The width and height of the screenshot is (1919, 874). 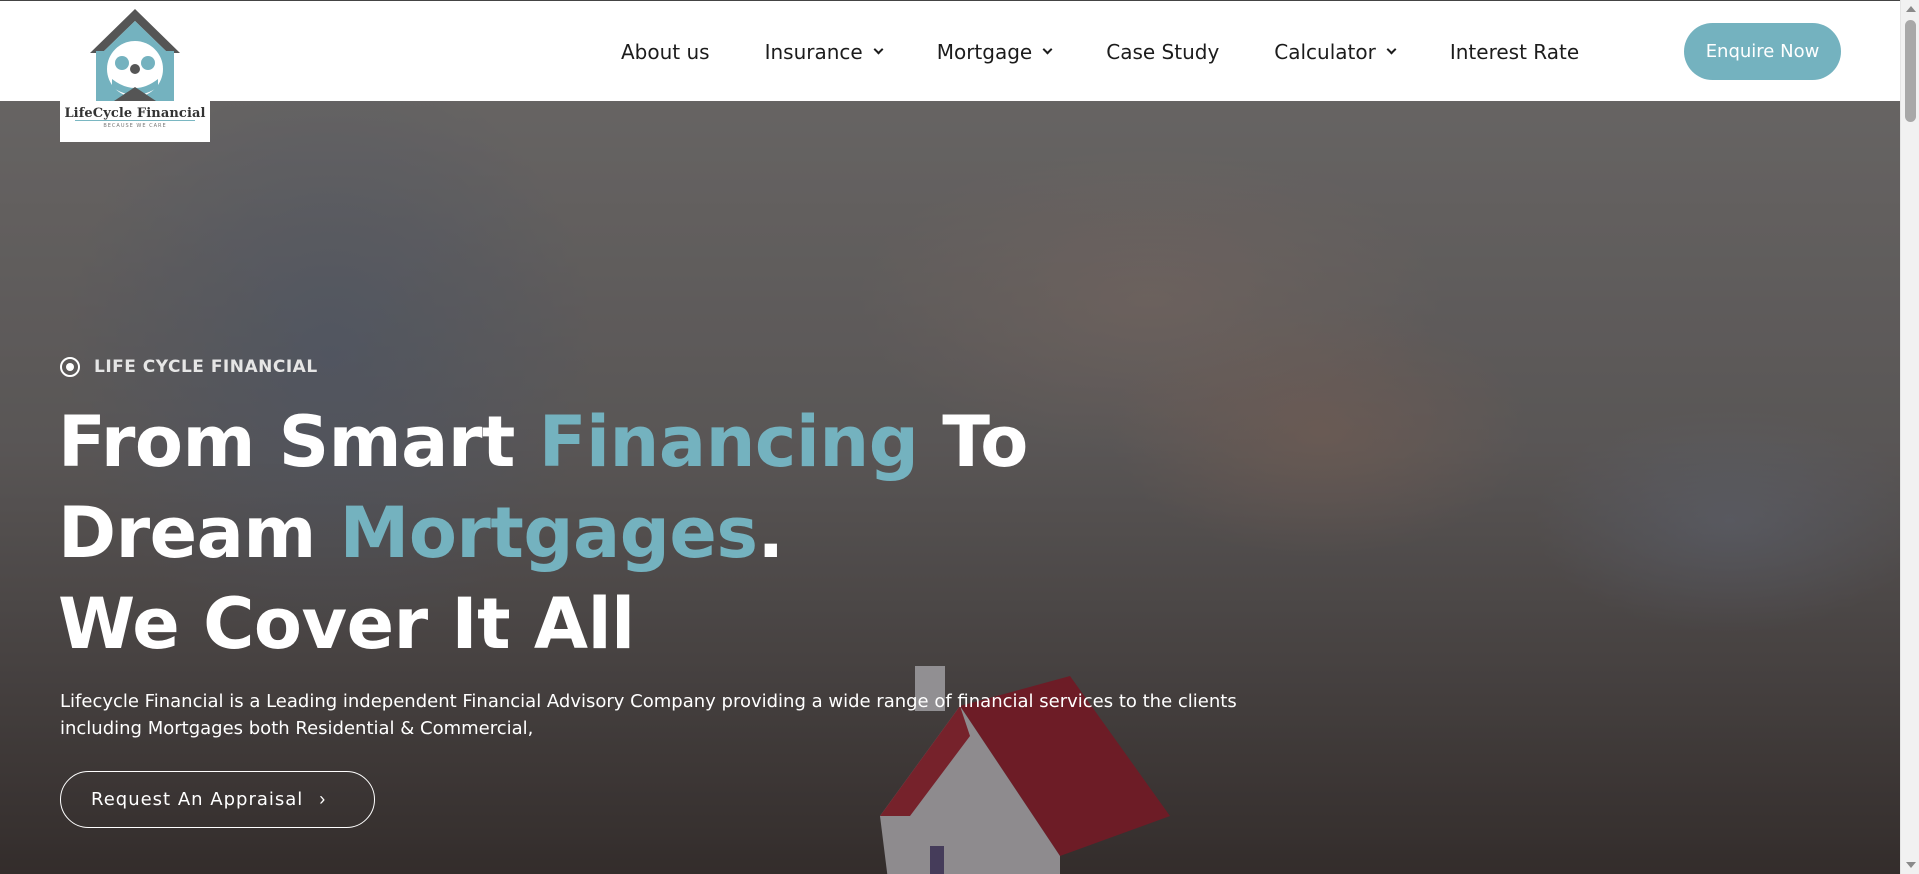 I want to click on nav-insurance: Insurance, so click(x=824, y=51).